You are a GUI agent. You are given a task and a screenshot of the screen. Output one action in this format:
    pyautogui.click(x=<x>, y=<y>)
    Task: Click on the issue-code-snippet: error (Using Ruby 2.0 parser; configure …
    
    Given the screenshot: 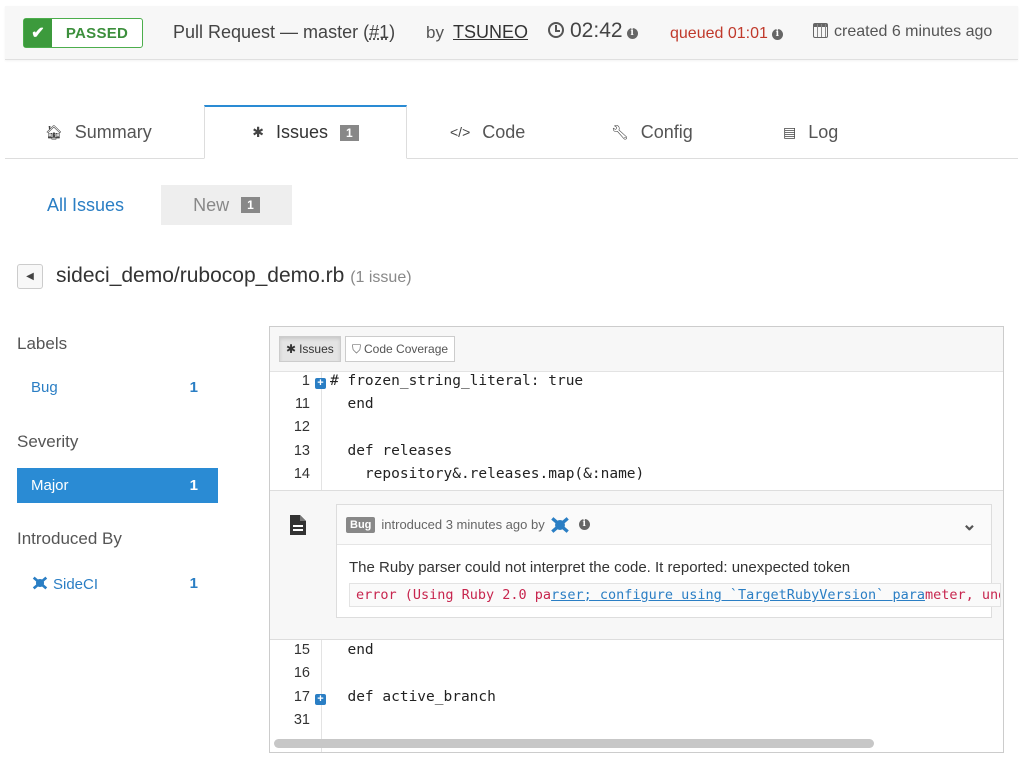 What is the action you would take?
    pyautogui.click(x=675, y=595)
    